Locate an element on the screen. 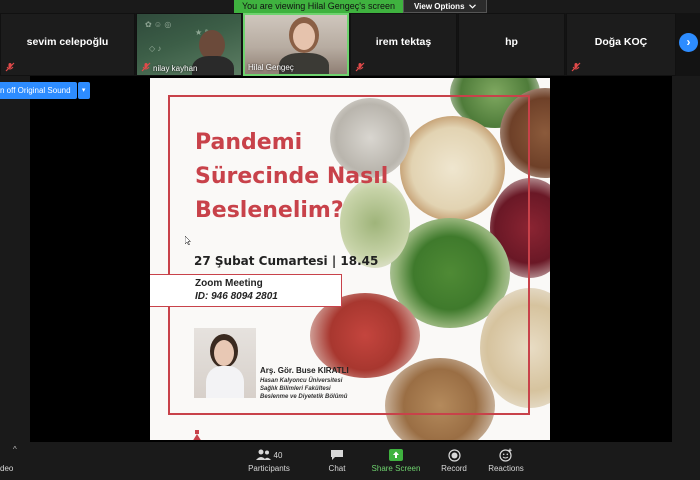 Image resolution: width=700 pixels, height=480 pixels. chat-icon is located at coordinates (337, 455).